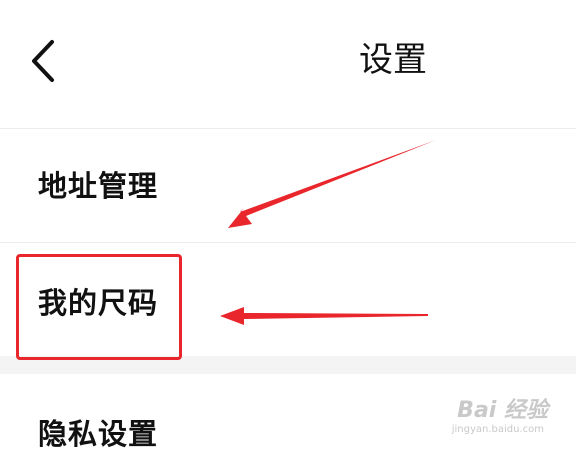 The height and width of the screenshot is (454, 576). What do you see at coordinates (98, 434) in the screenshot?
I see `settings-item-label: 隐私设置` at bounding box center [98, 434].